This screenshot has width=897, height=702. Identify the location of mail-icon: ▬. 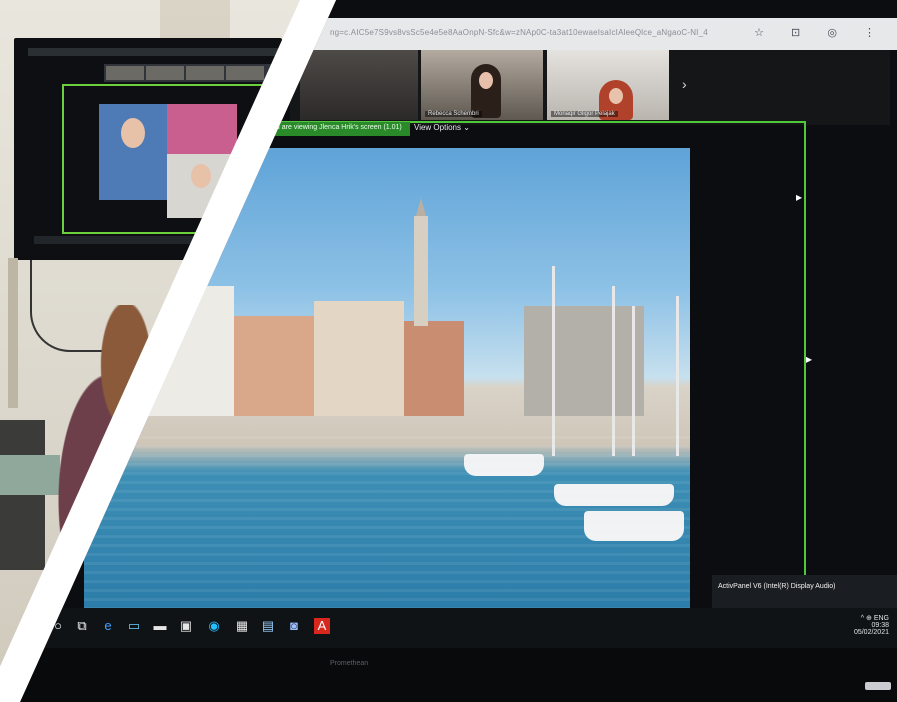
(160, 626).